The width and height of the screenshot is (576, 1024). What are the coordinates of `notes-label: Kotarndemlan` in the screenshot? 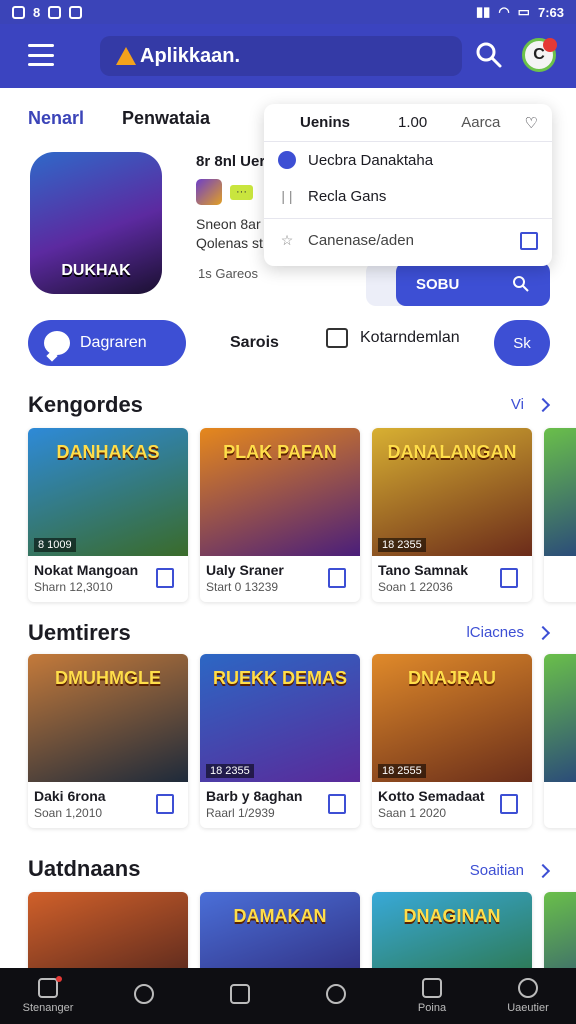 It's located at (410, 337).